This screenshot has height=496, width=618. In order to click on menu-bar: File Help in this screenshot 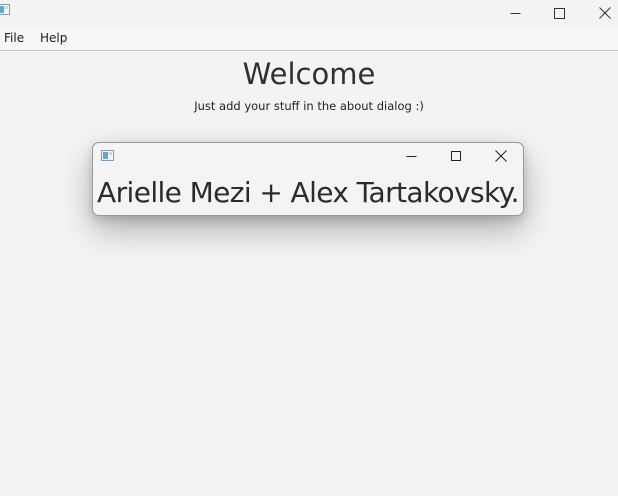, I will do `click(309, 39)`.